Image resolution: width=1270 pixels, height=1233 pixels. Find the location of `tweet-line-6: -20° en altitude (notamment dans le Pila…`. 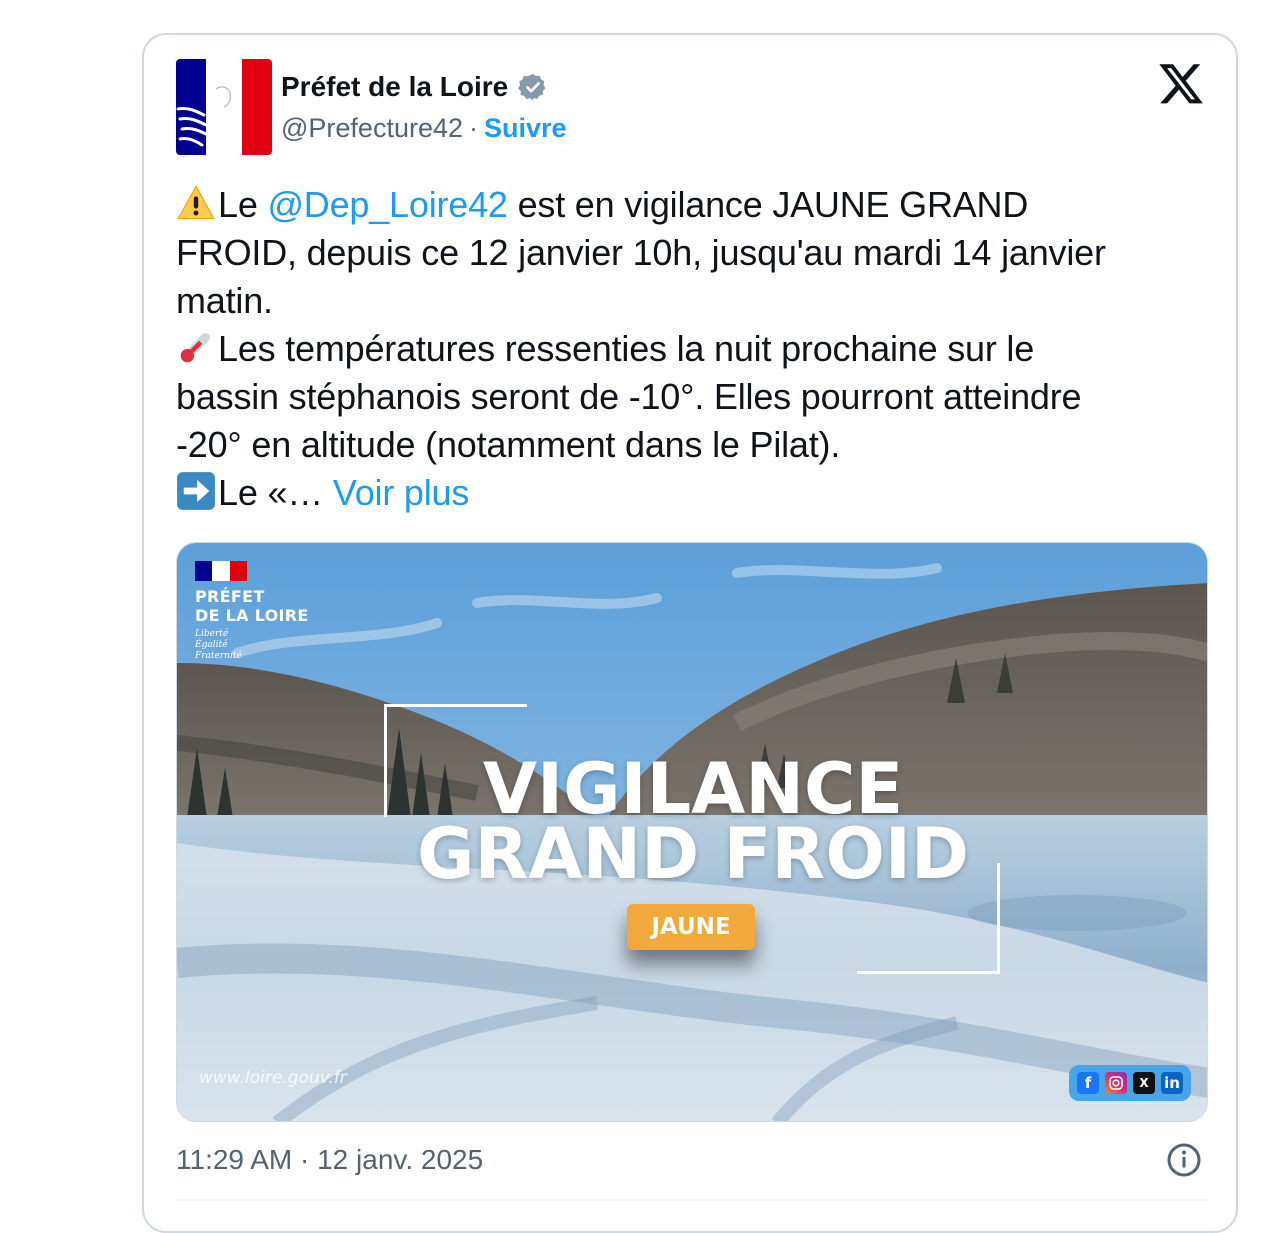

tweet-line-6: -20° en altitude (notamment dans le Pila… is located at coordinates (508, 444).